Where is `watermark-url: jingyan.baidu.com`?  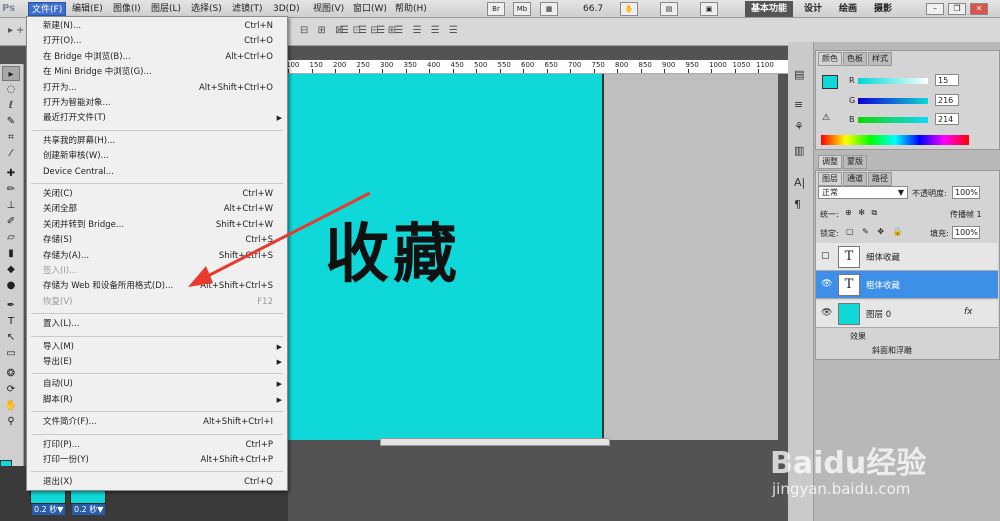 watermark-url: jingyan.baidu.com is located at coordinates (841, 489).